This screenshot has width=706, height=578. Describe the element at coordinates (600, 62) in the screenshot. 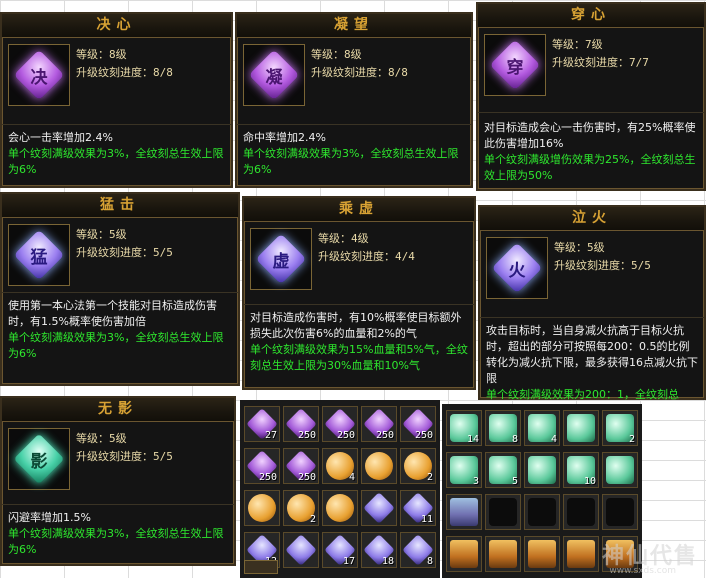

I see `progress-row: 升级纹刻进度：7/7` at that location.